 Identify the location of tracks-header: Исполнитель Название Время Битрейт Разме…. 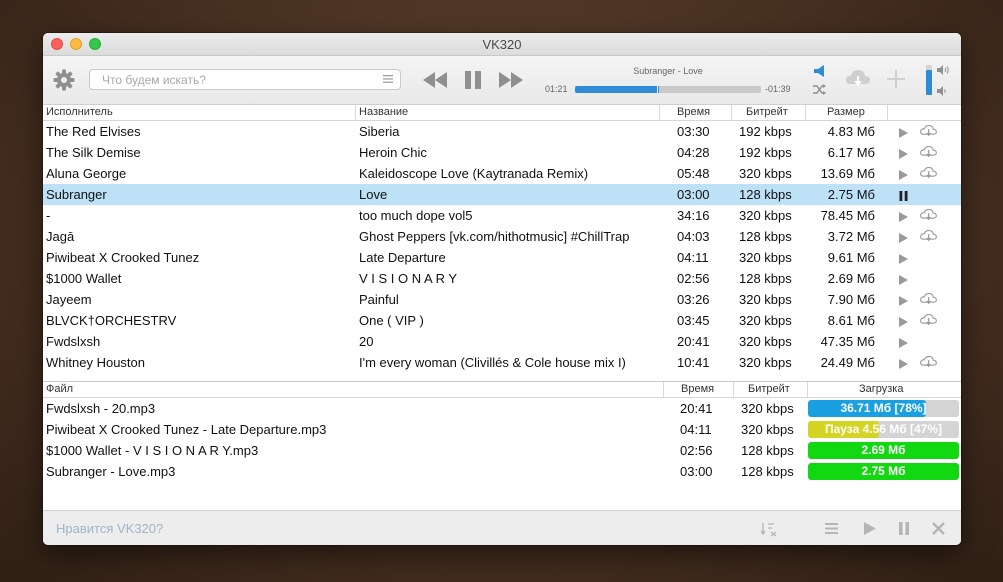
(502, 113).